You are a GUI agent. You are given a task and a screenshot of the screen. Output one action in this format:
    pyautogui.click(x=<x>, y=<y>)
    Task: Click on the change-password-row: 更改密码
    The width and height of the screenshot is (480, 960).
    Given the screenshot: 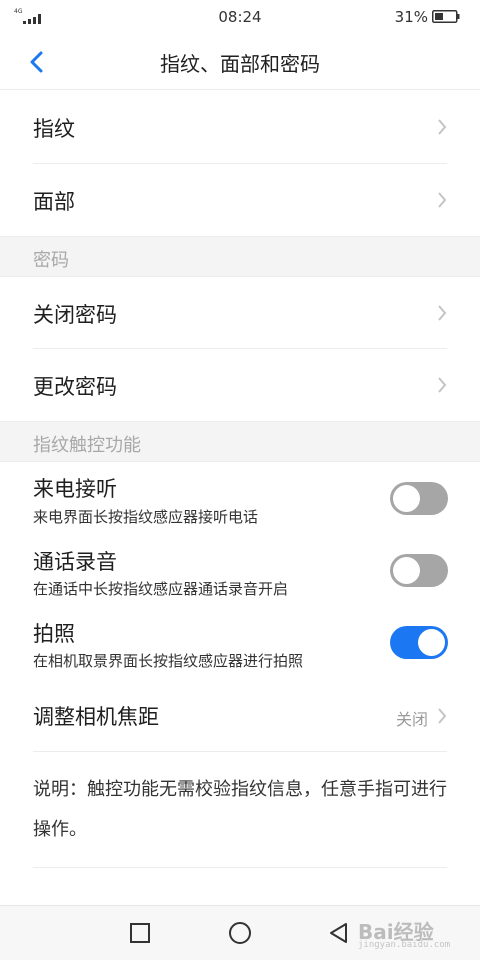 What is the action you would take?
    pyautogui.click(x=240, y=385)
    